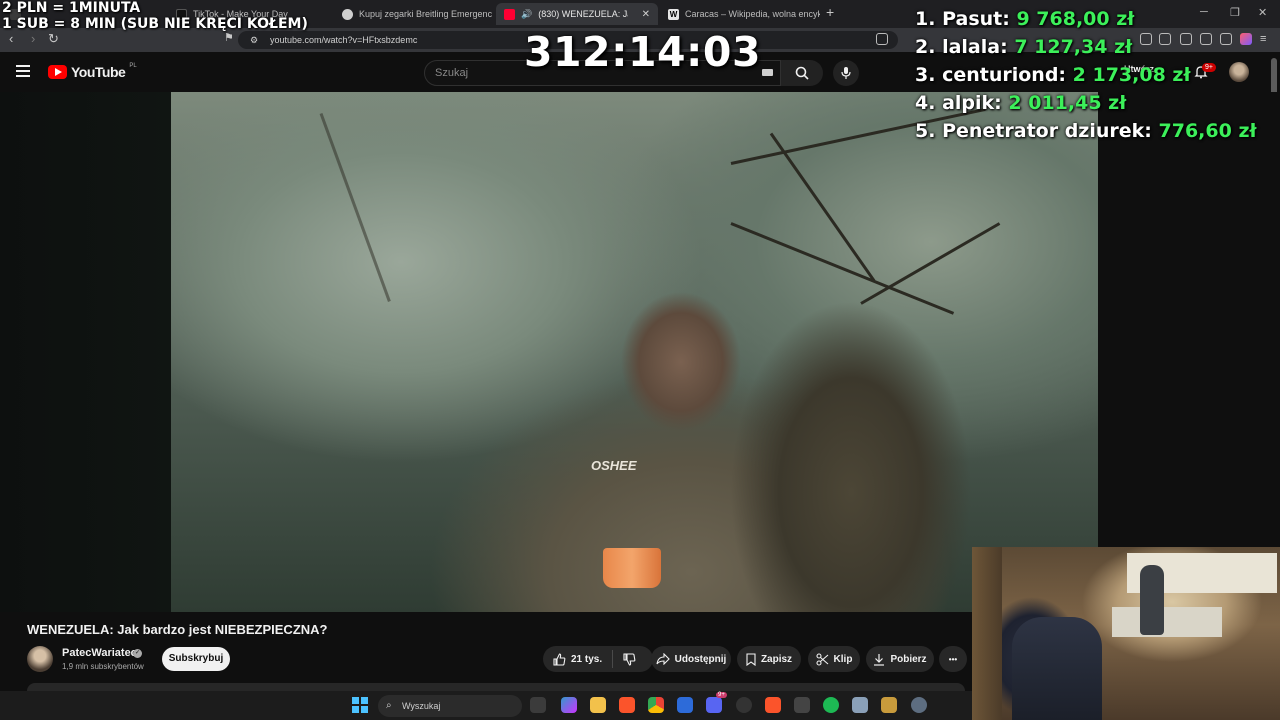 The width and height of the screenshot is (1280, 720). I want to click on person-in-kitchen, so click(1152, 600).